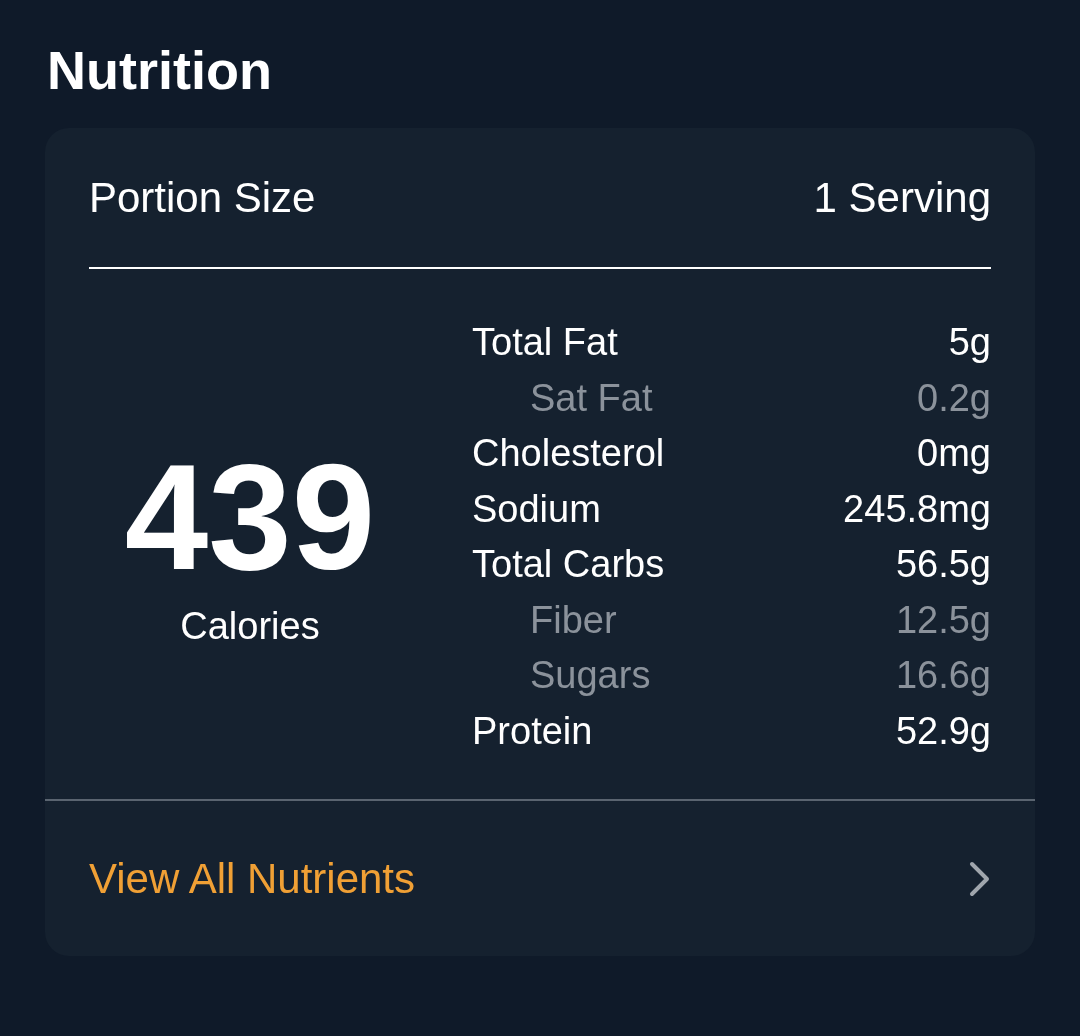  Describe the element at coordinates (536, 509) in the screenshot. I see `nutrient-name: Sodium` at that location.